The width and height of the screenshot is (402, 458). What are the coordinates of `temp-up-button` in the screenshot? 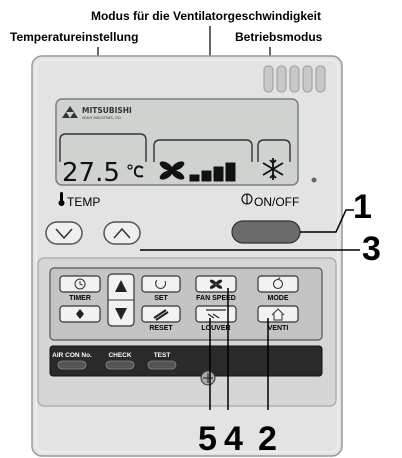 It's located at (122, 233).